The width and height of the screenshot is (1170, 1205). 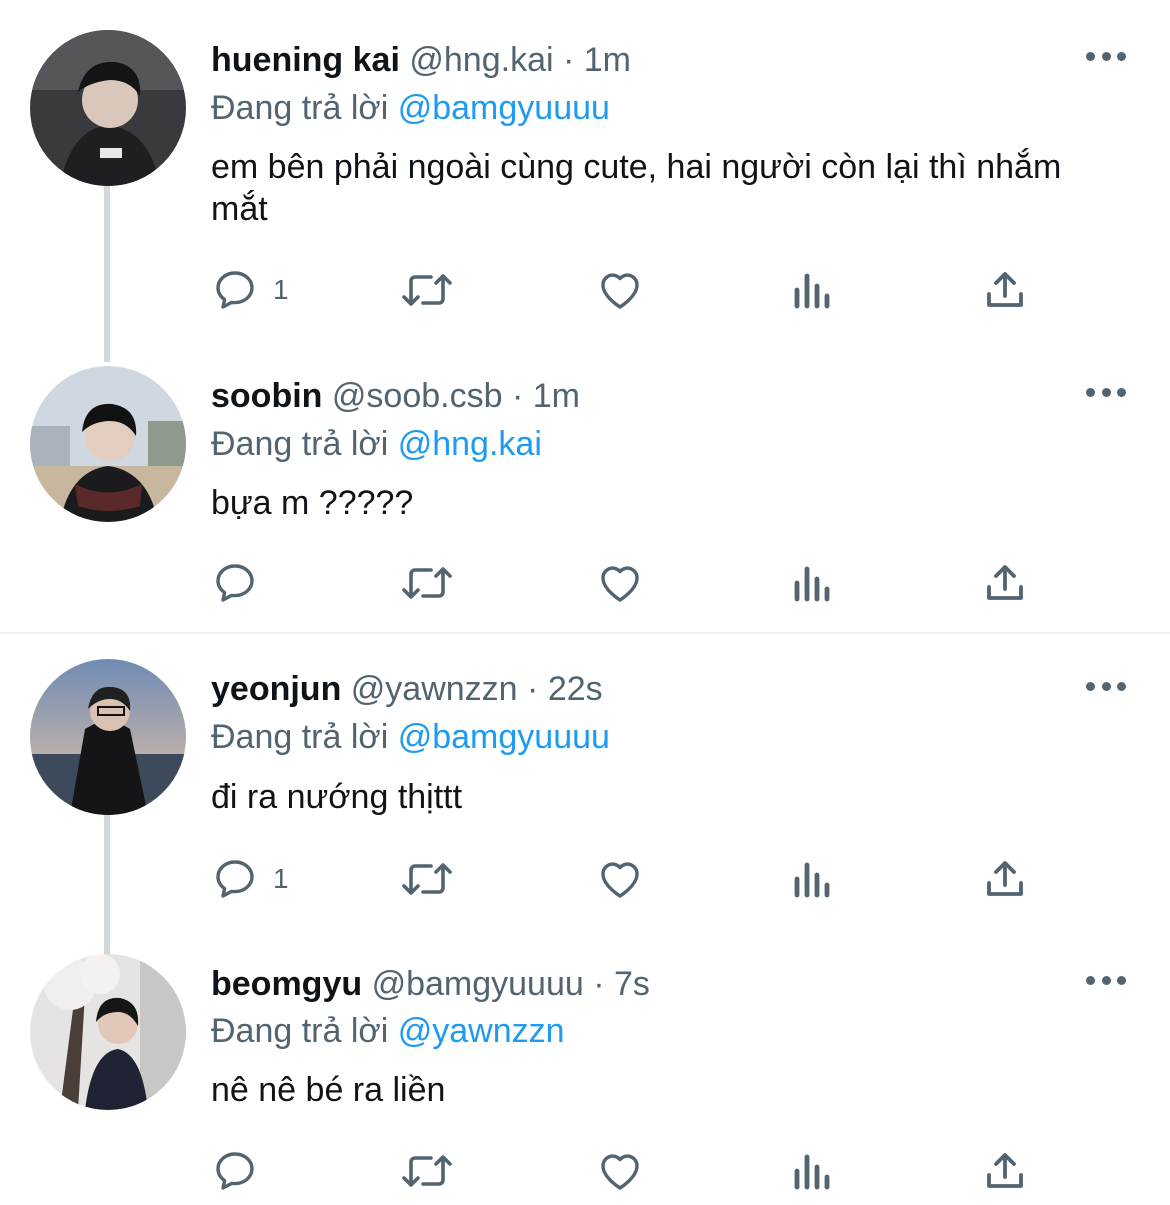 I want to click on timestamp: 22s, so click(x=575, y=689).